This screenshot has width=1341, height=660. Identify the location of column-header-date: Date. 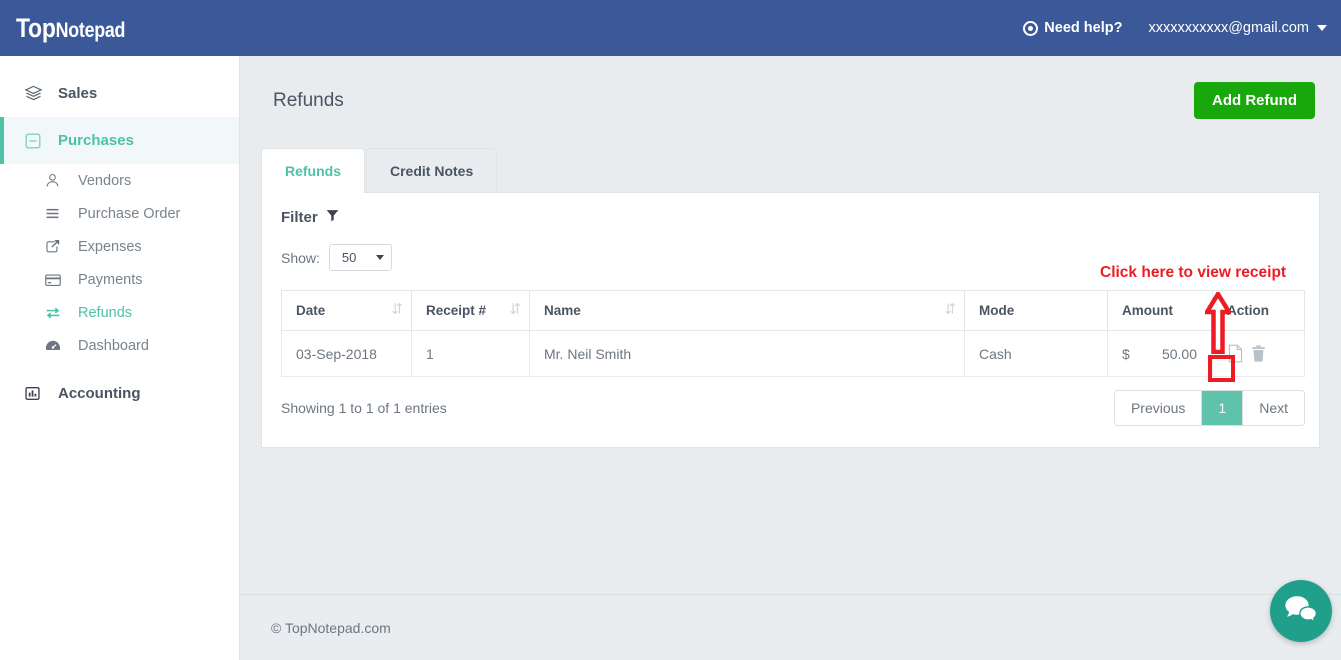
(346, 310).